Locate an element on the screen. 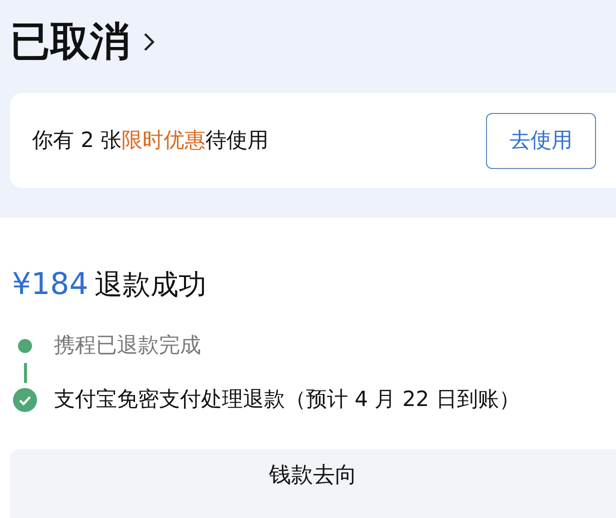 The height and width of the screenshot is (518, 616). coupon-text: 你有 2 张限时优惠待使用 is located at coordinates (150, 140).